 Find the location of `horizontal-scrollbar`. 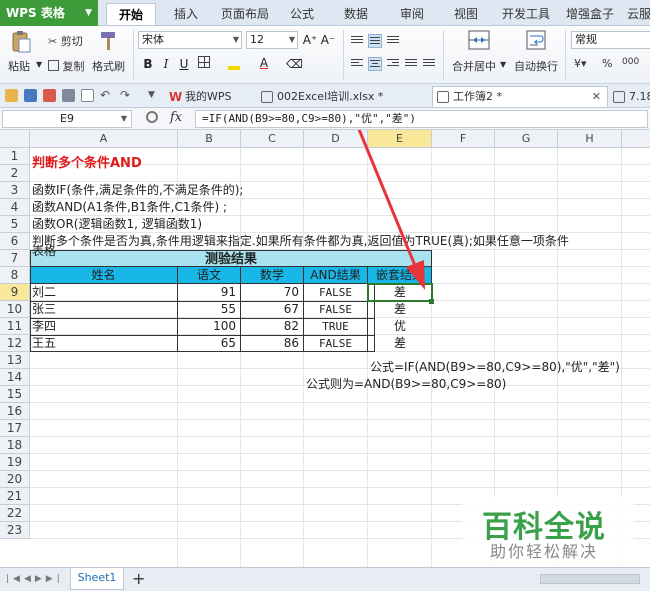

horizontal-scrollbar is located at coordinates (590, 579).